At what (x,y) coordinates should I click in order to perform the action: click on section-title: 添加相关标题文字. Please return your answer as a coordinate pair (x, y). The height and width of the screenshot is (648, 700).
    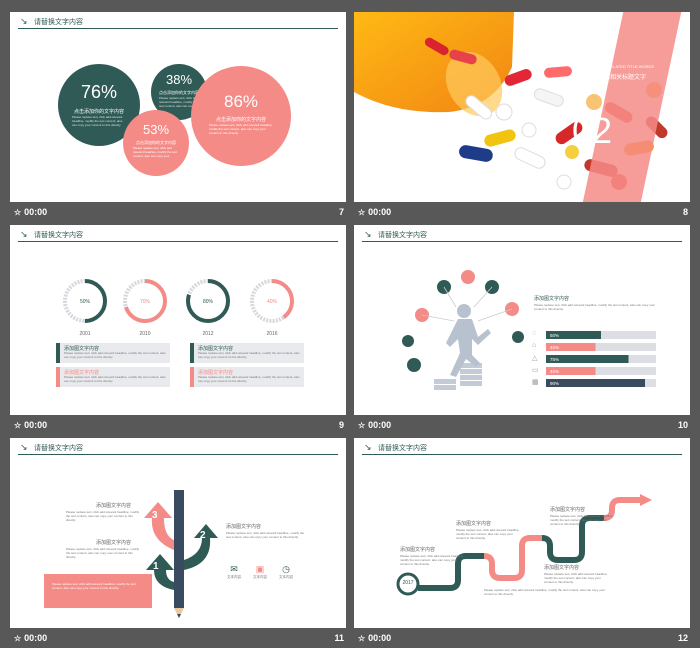
    Looking at the image, I should click on (622, 78).